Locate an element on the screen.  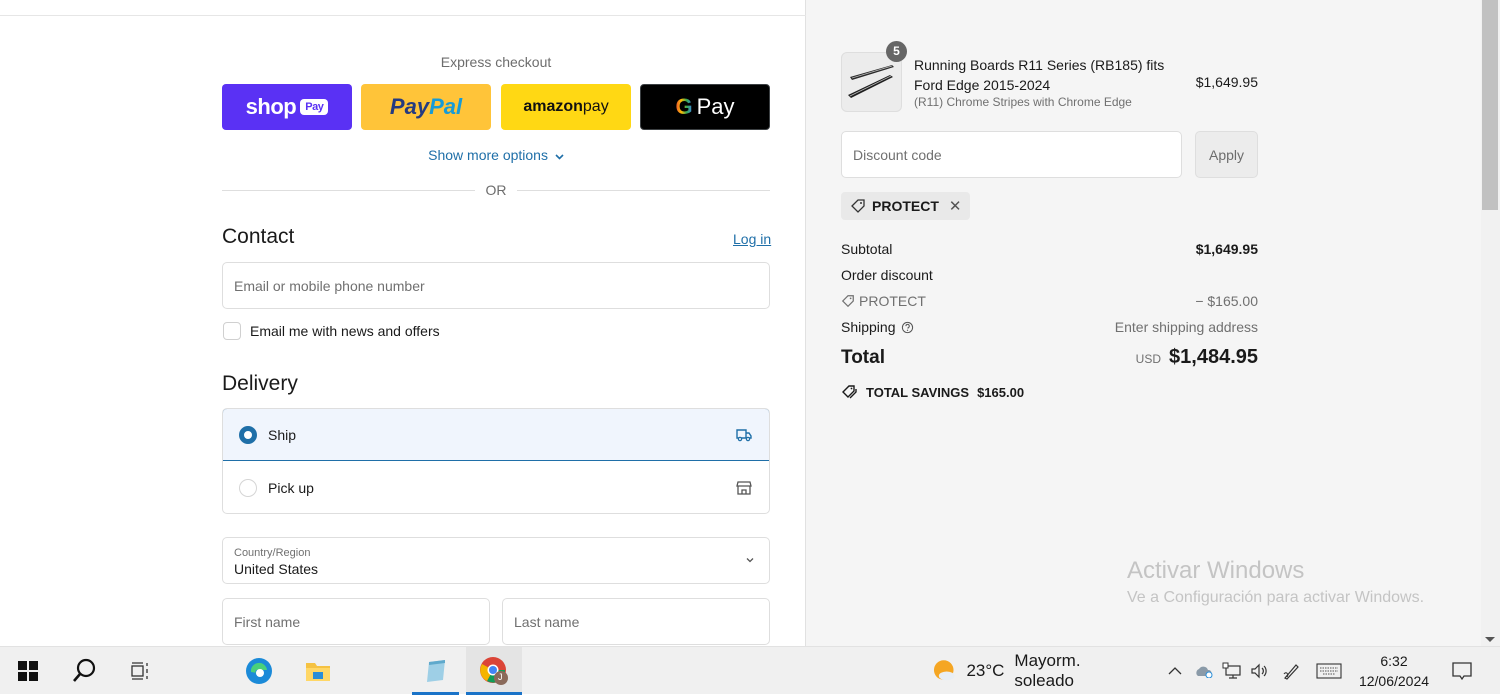
google-pay-button: G Pay is located at coordinates (705, 107).